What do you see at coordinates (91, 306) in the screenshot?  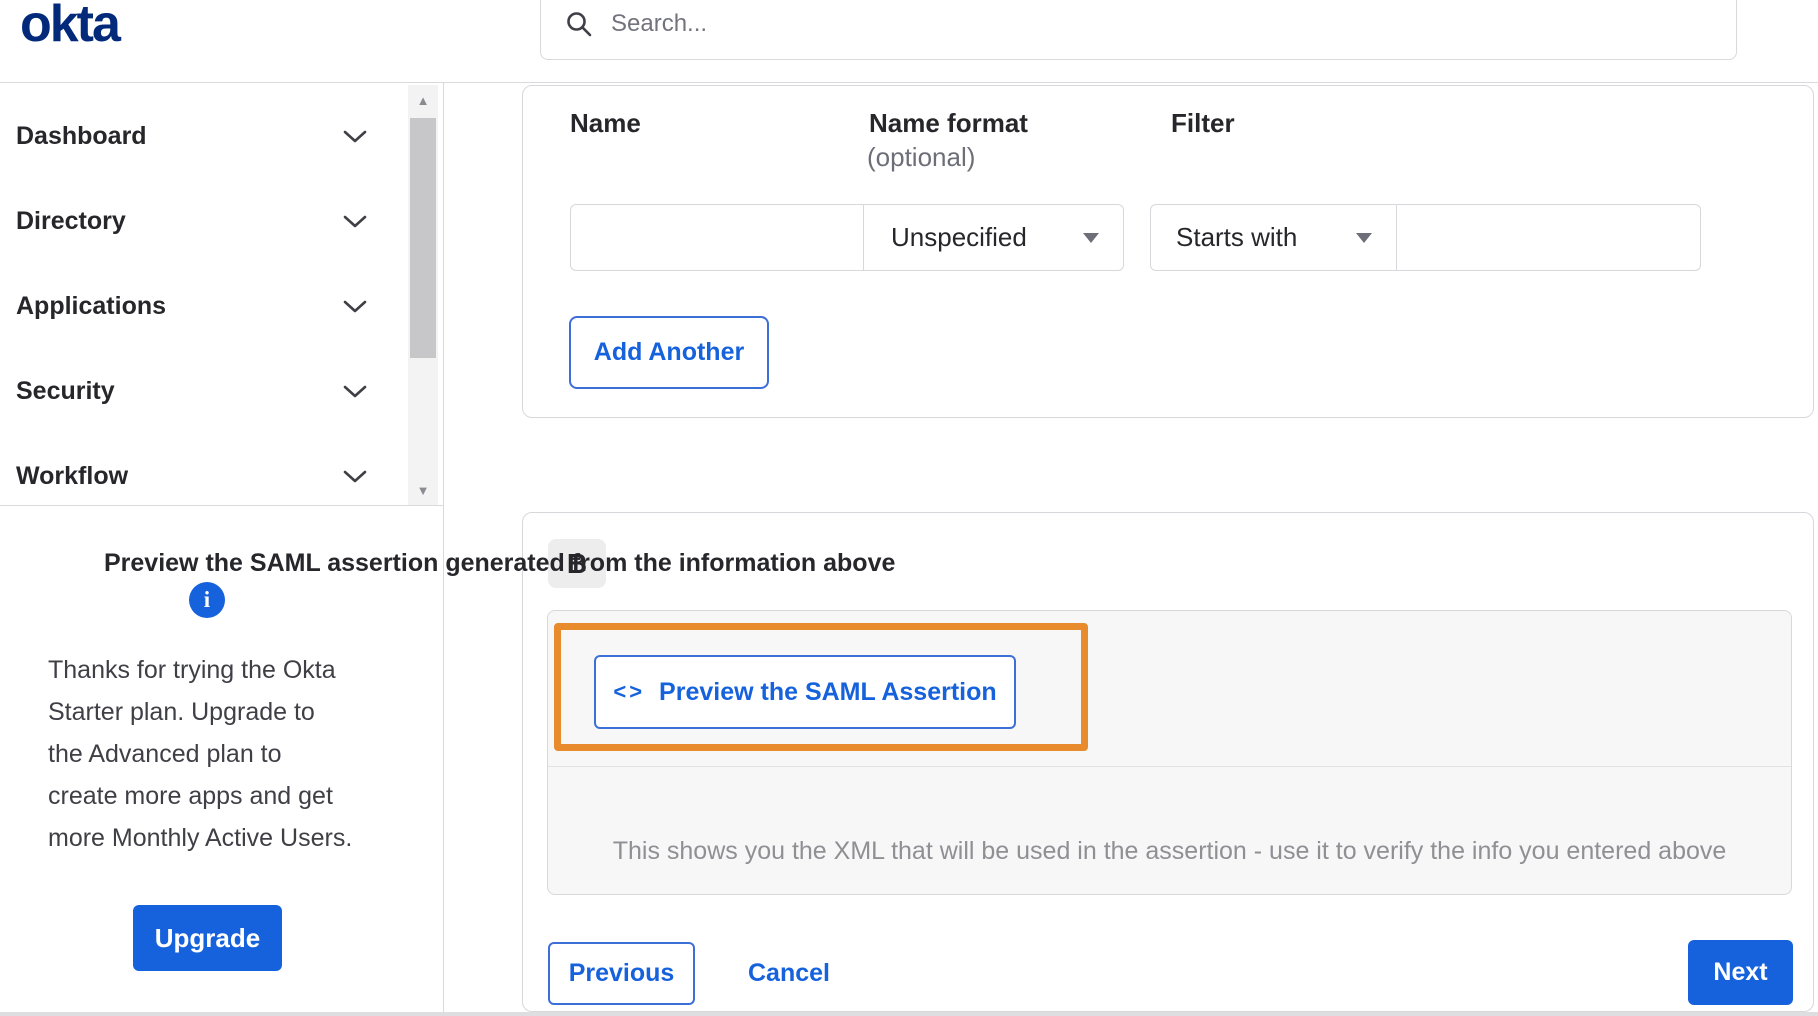 I see `sidebar-item-label: Applications` at bounding box center [91, 306].